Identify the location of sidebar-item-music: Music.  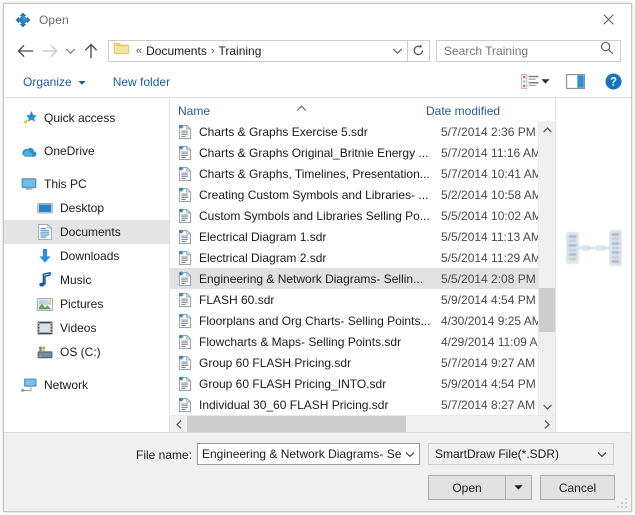
(86, 280).